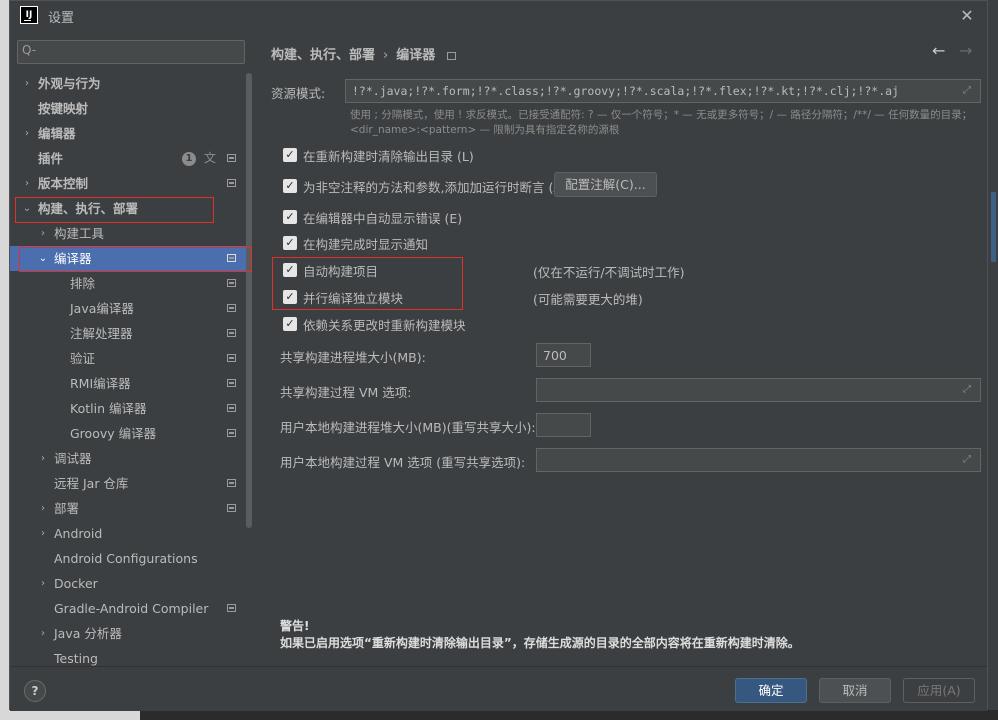 The width and height of the screenshot is (998, 720). I want to click on update-count-badge: 1, so click(189, 159).